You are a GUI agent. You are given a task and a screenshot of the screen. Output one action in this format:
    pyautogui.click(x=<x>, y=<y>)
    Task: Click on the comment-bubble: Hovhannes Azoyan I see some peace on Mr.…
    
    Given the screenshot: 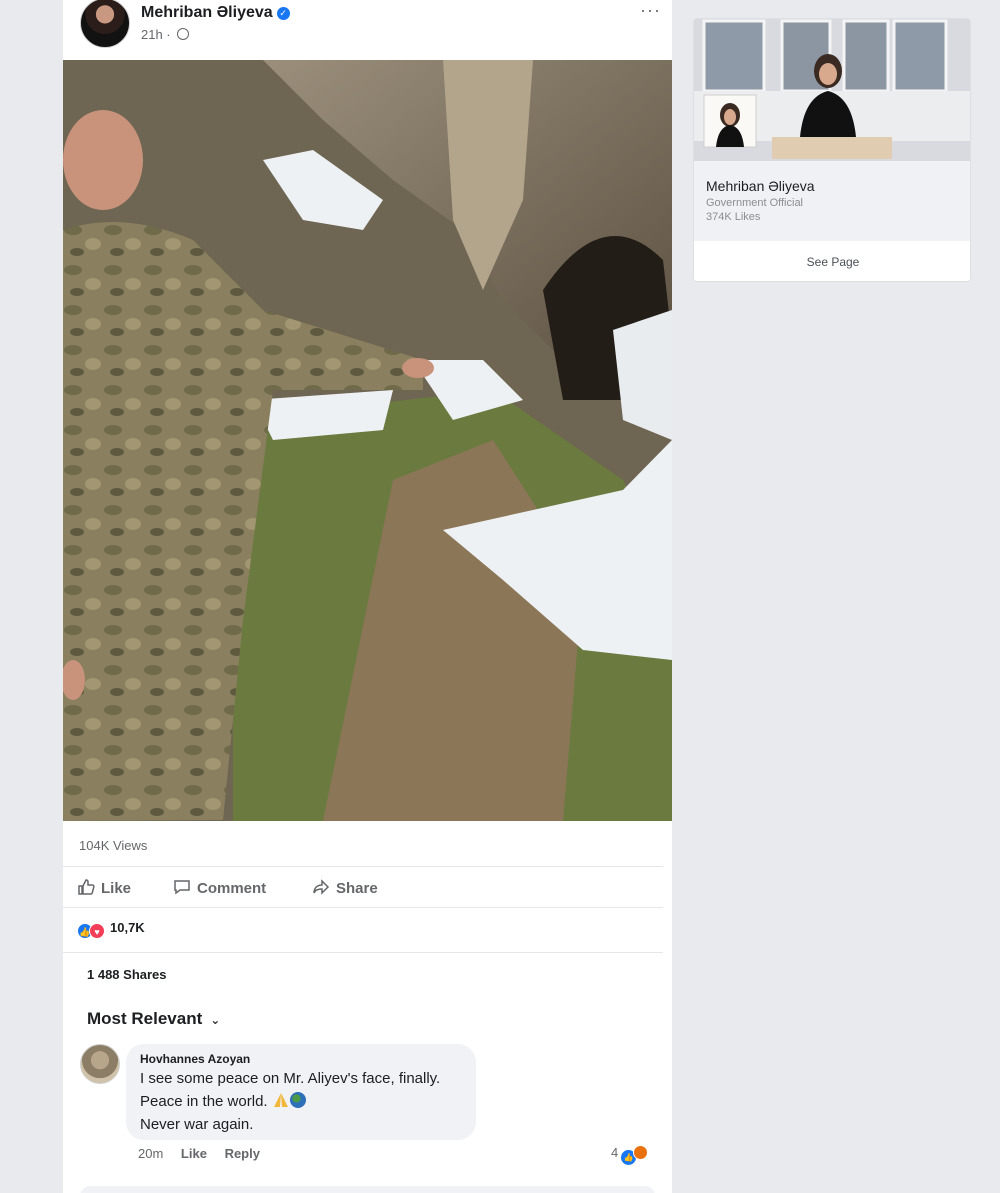 What is the action you would take?
    pyautogui.click(x=301, y=1092)
    